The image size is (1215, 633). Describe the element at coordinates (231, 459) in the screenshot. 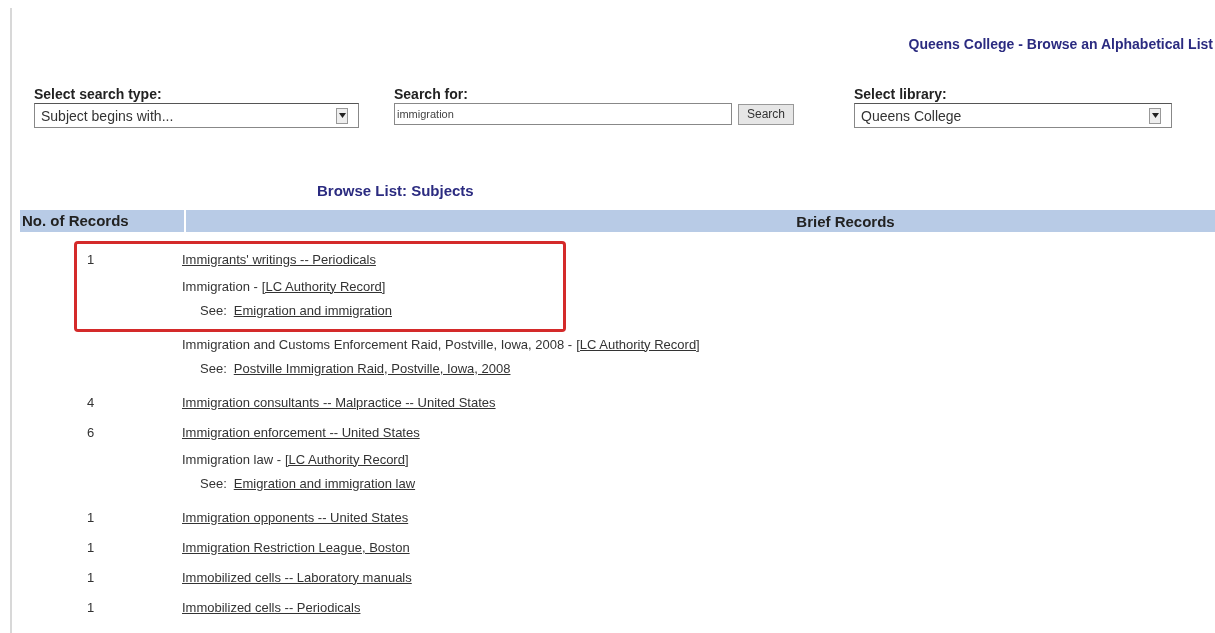

I see `subject-heading: Immigration law -` at that location.